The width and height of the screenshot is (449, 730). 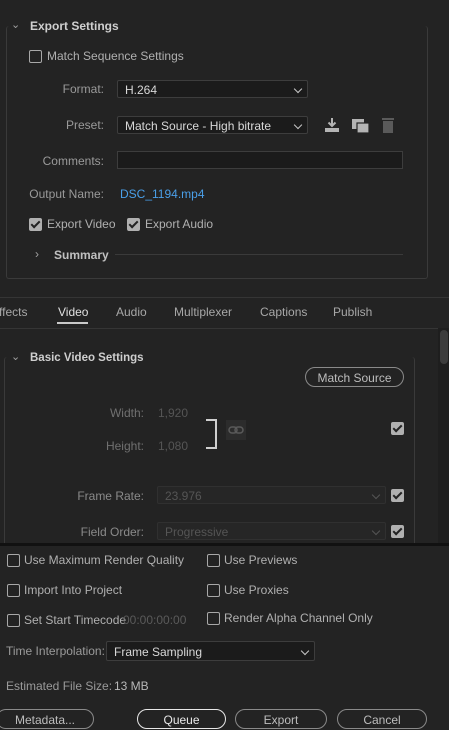 I want to click on output-name-link: DSC_1194.mp4, so click(x=162, y=194).